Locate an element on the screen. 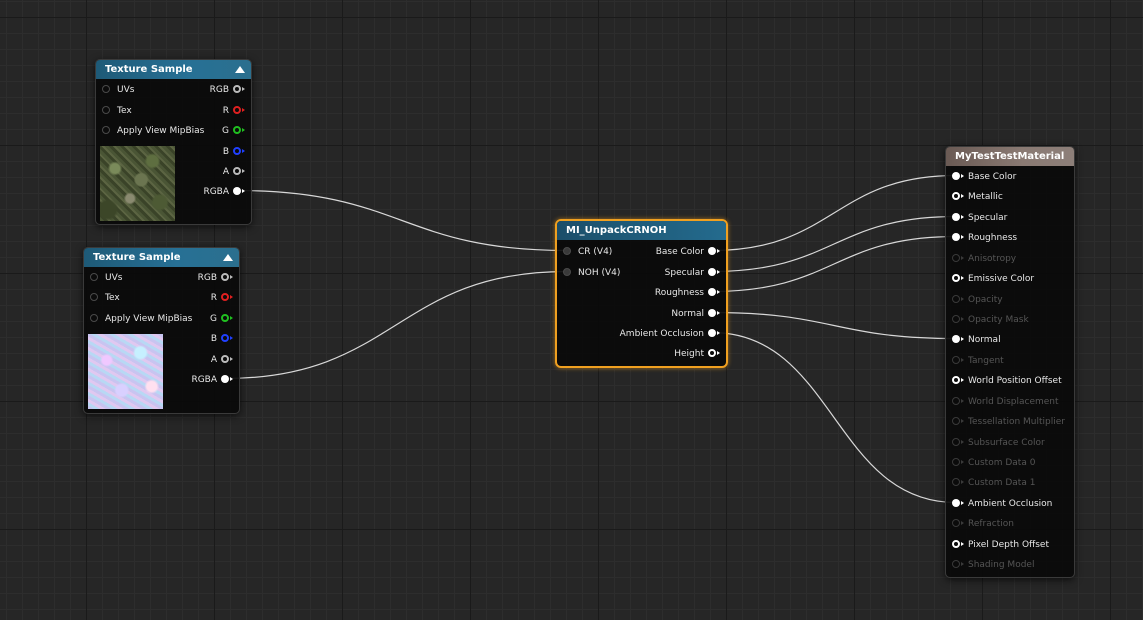 Image resolution: width=1143 pixels, height=620 pixels. node-title: MyTestTestMaterial is located at coordinates (1010, 156).